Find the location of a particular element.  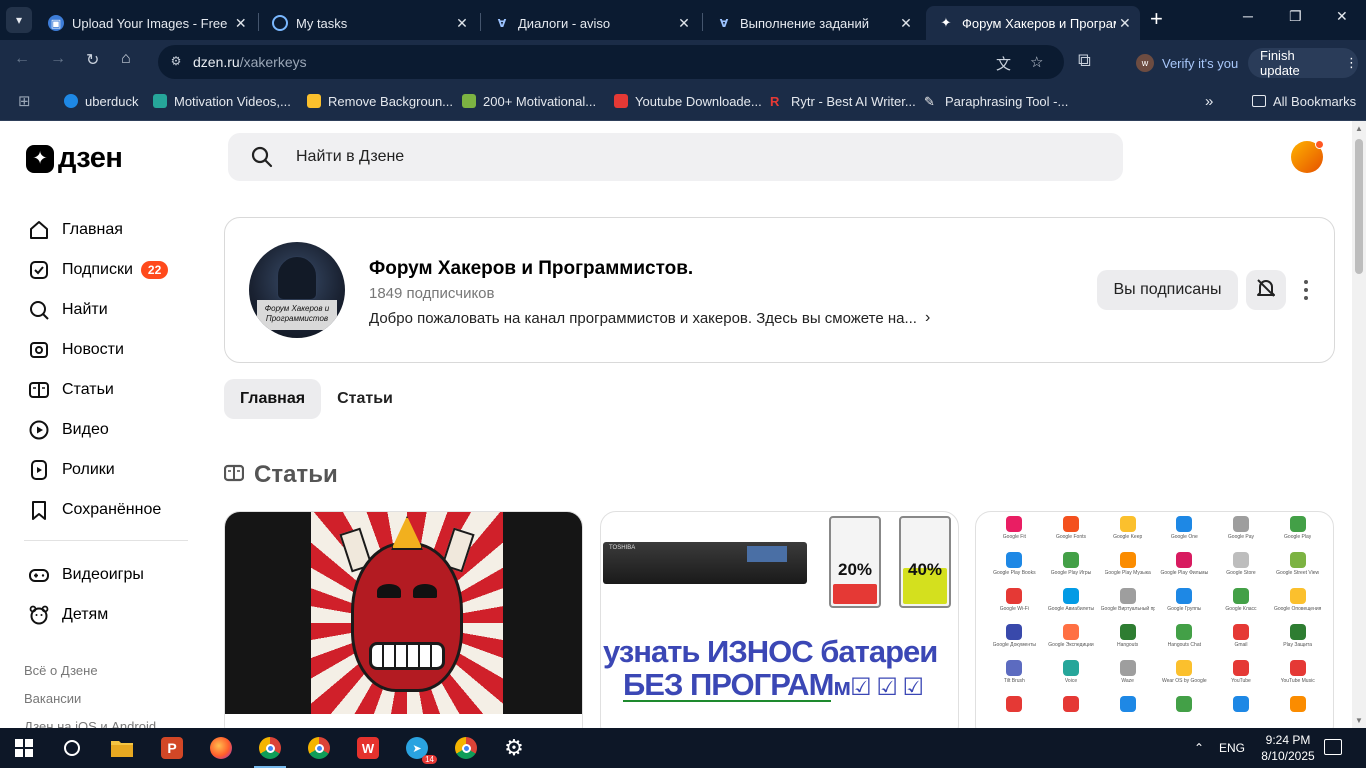

app-tile is located at coordinates (1014, 711).